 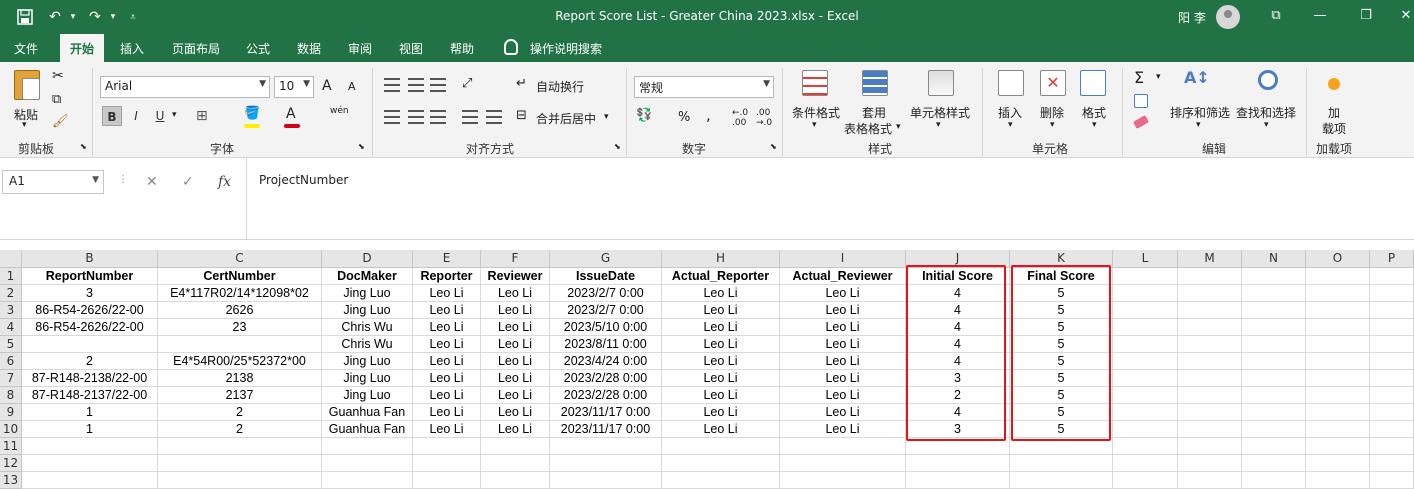 I want to click on cell-d6: Jing Luo, so click(x=367, y=361).